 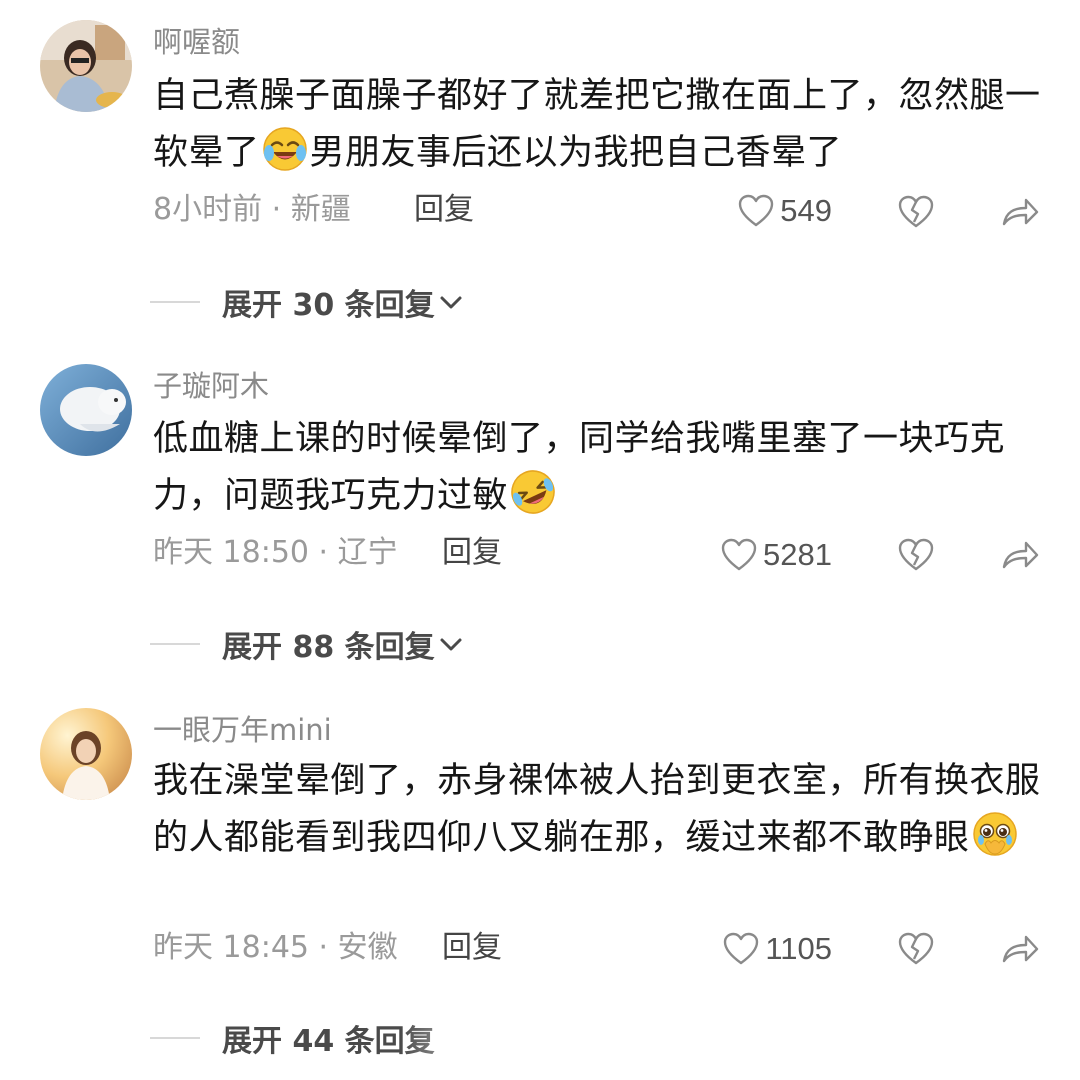 What do you see at coordinates (196, 42) in the screenshot?
I see `username: 啊喔额` at bounding box center [196, 42].